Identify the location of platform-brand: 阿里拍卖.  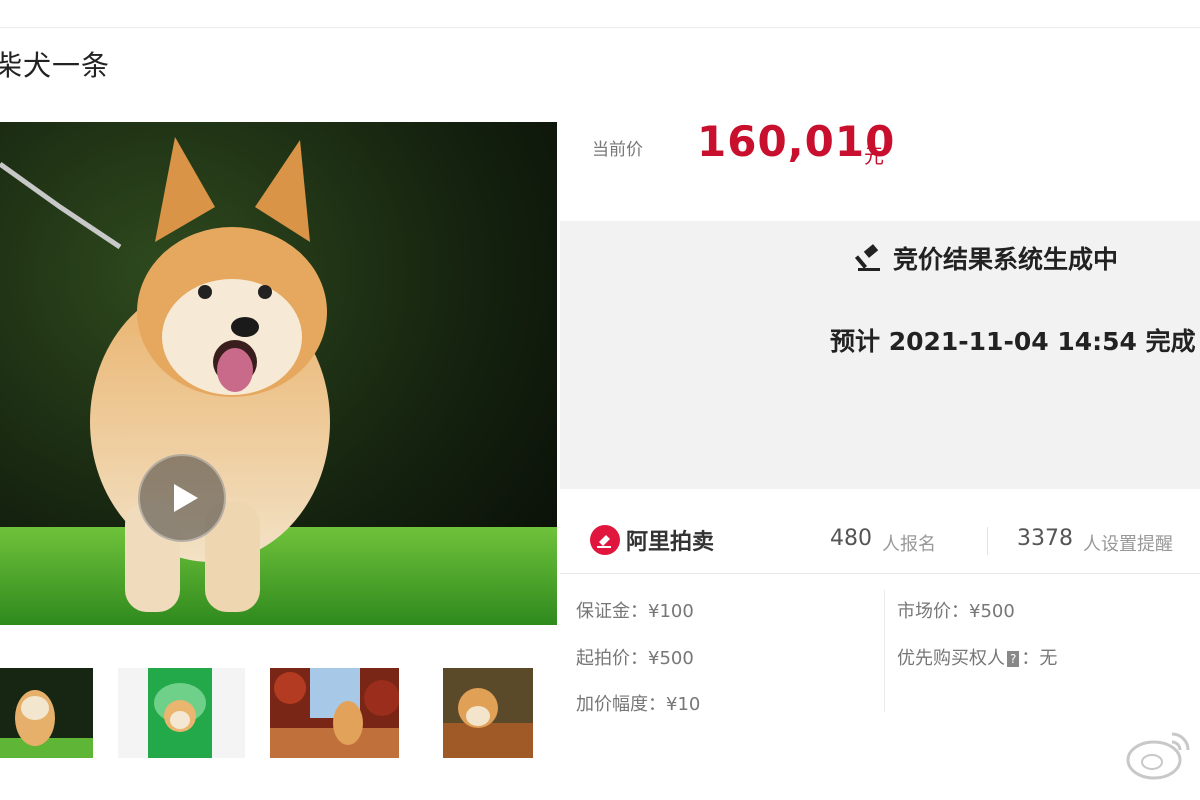
(652, 540).